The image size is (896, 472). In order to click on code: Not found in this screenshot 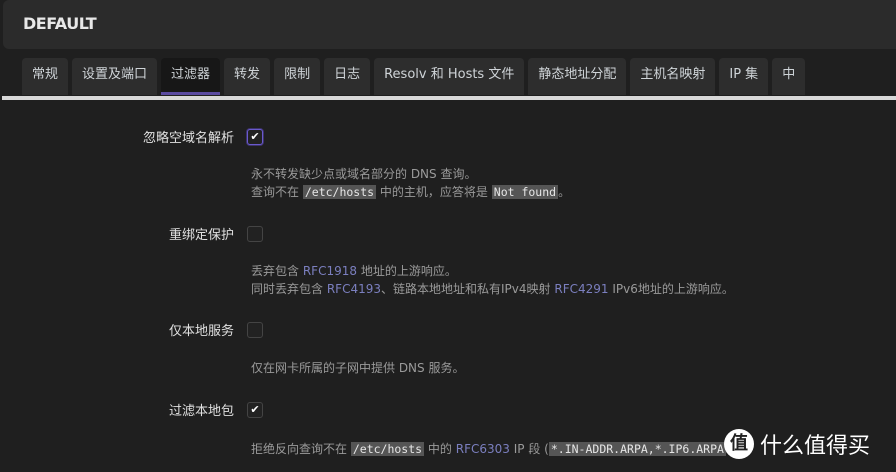, I will do `click(525, 192)`.